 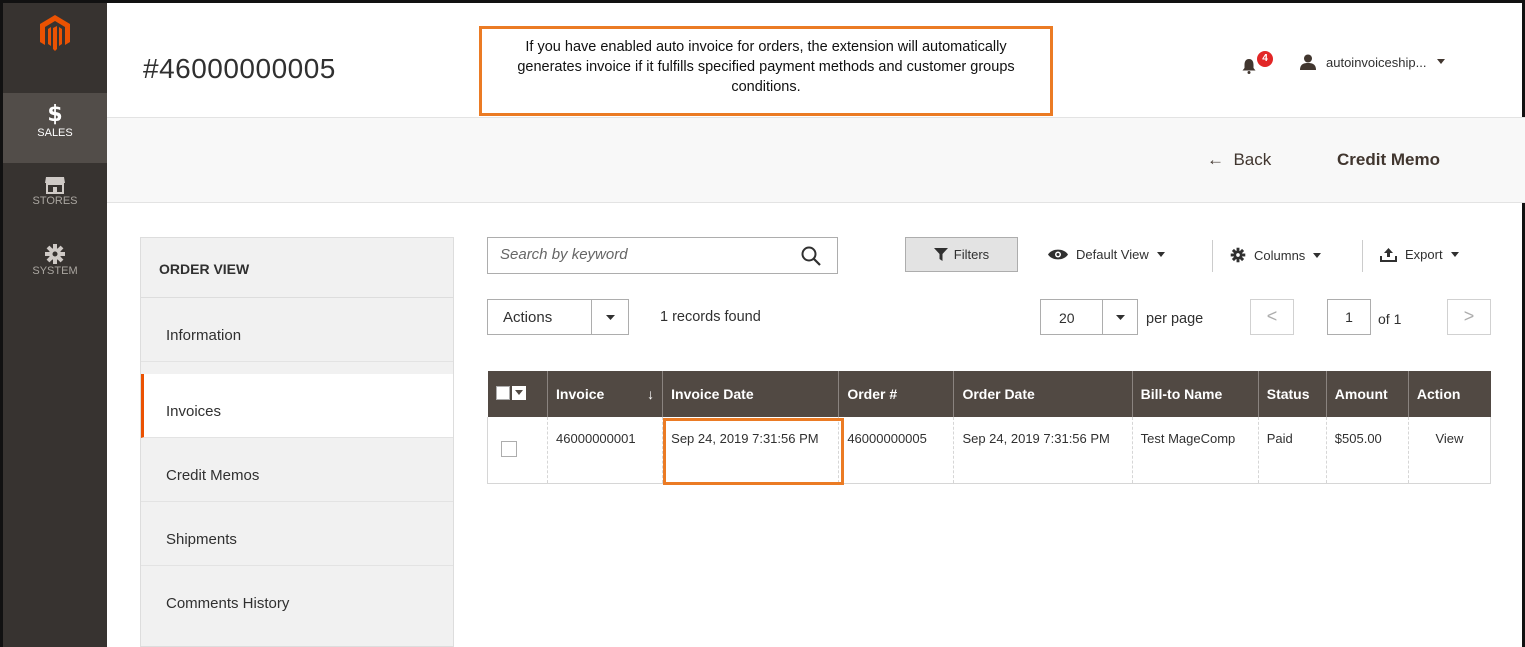 I want to click on column-header-invoice: Invoice ↓, so click(x=605, y=394).